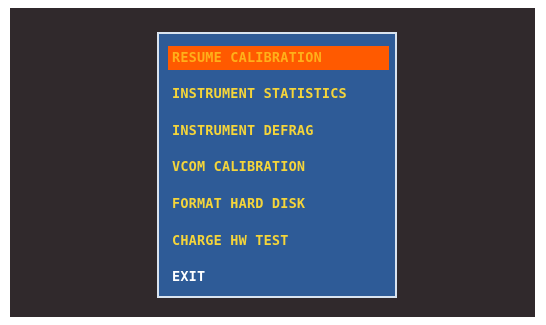 Image resolution: width=546 pixels, height=325 pixels. Describe the element at coordinates (278, 94) in the screenshot. I see `menu-item-instrument-statistics: INSTRUMENT STATISTICS` at that location.